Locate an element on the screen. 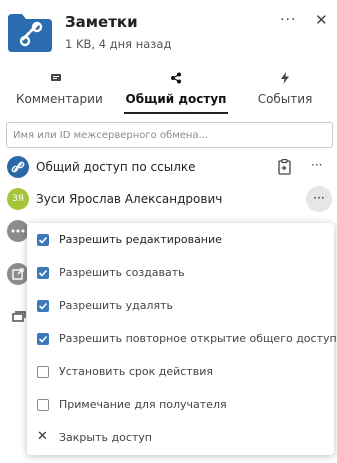 This screenshot has width=337, height=463. menu-item-label: Разрешить редактирование is located at coordinates (140, 239).